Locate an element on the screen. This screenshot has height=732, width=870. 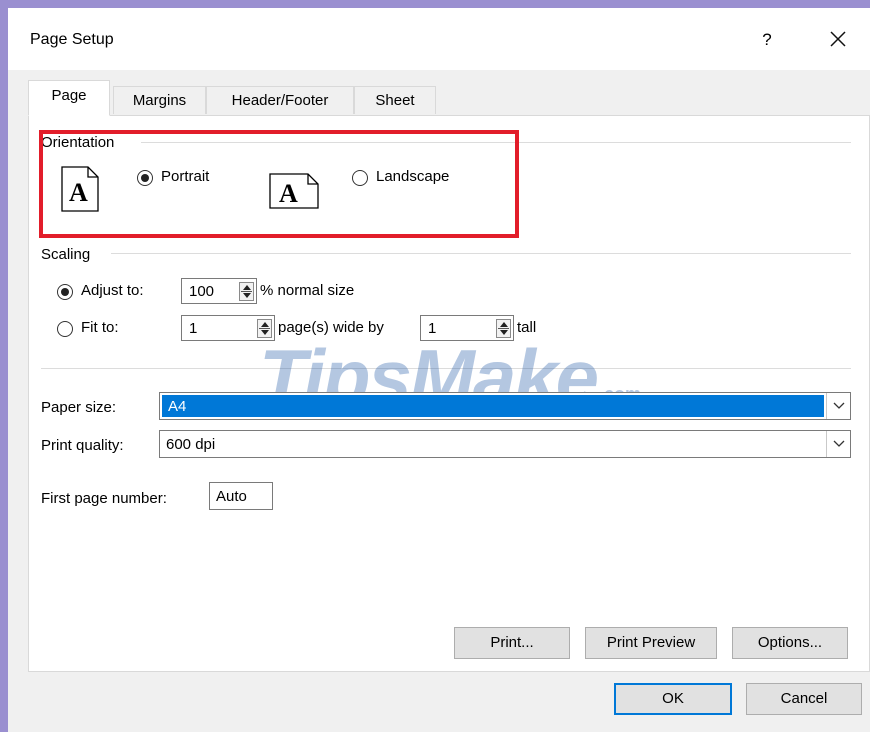
cancel-button: Cancel is located at coordinates (804, 699).